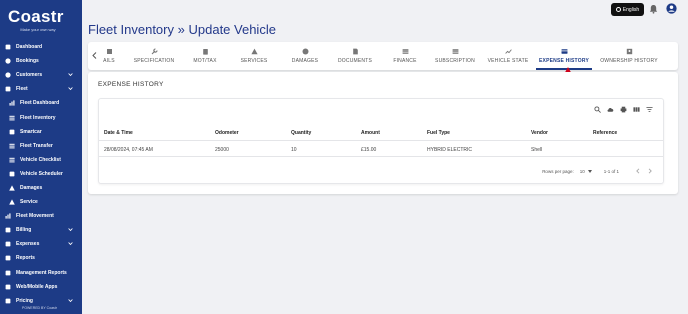 This screenshot has width=688, height=314. What do you see at coordinates (605, 133) in the screenshot?
I see `column-header: Reference` at bounding box center [605, 133].